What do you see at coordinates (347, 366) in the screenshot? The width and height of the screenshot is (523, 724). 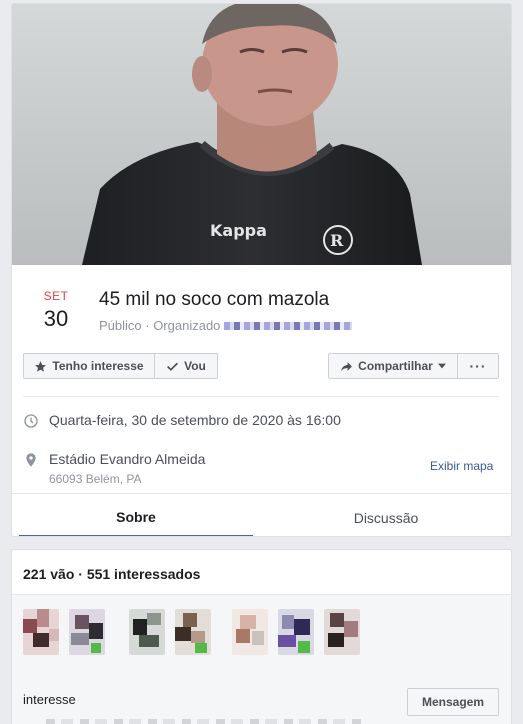 I see `share-arrow-icon` at bounding box center [347, 366].